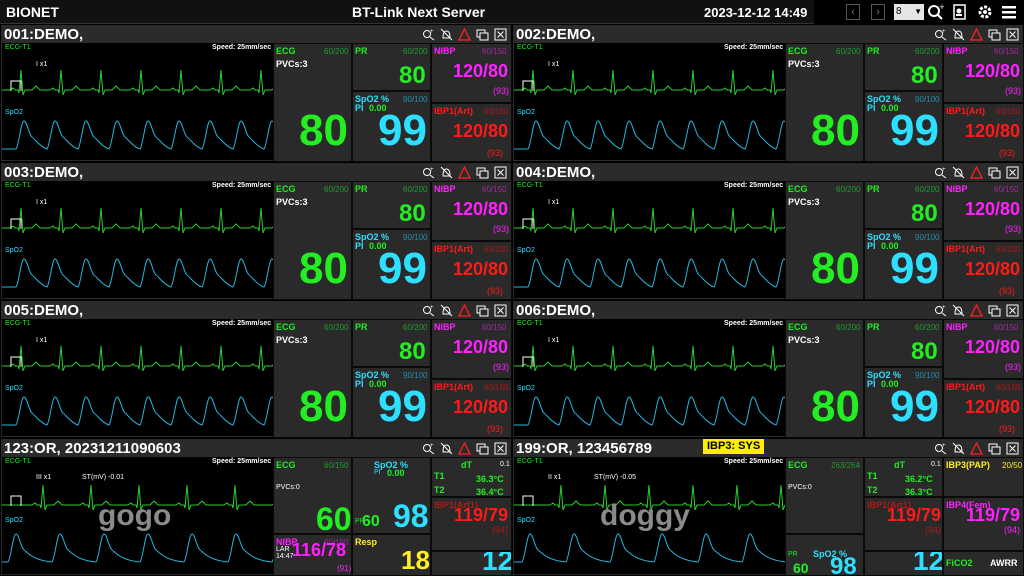 The width and height of the screenshot is (1024, 576). Describe the element at coordinates (391, 555) in the screenshot. I see `resp-cell: Resp 18` at that location.